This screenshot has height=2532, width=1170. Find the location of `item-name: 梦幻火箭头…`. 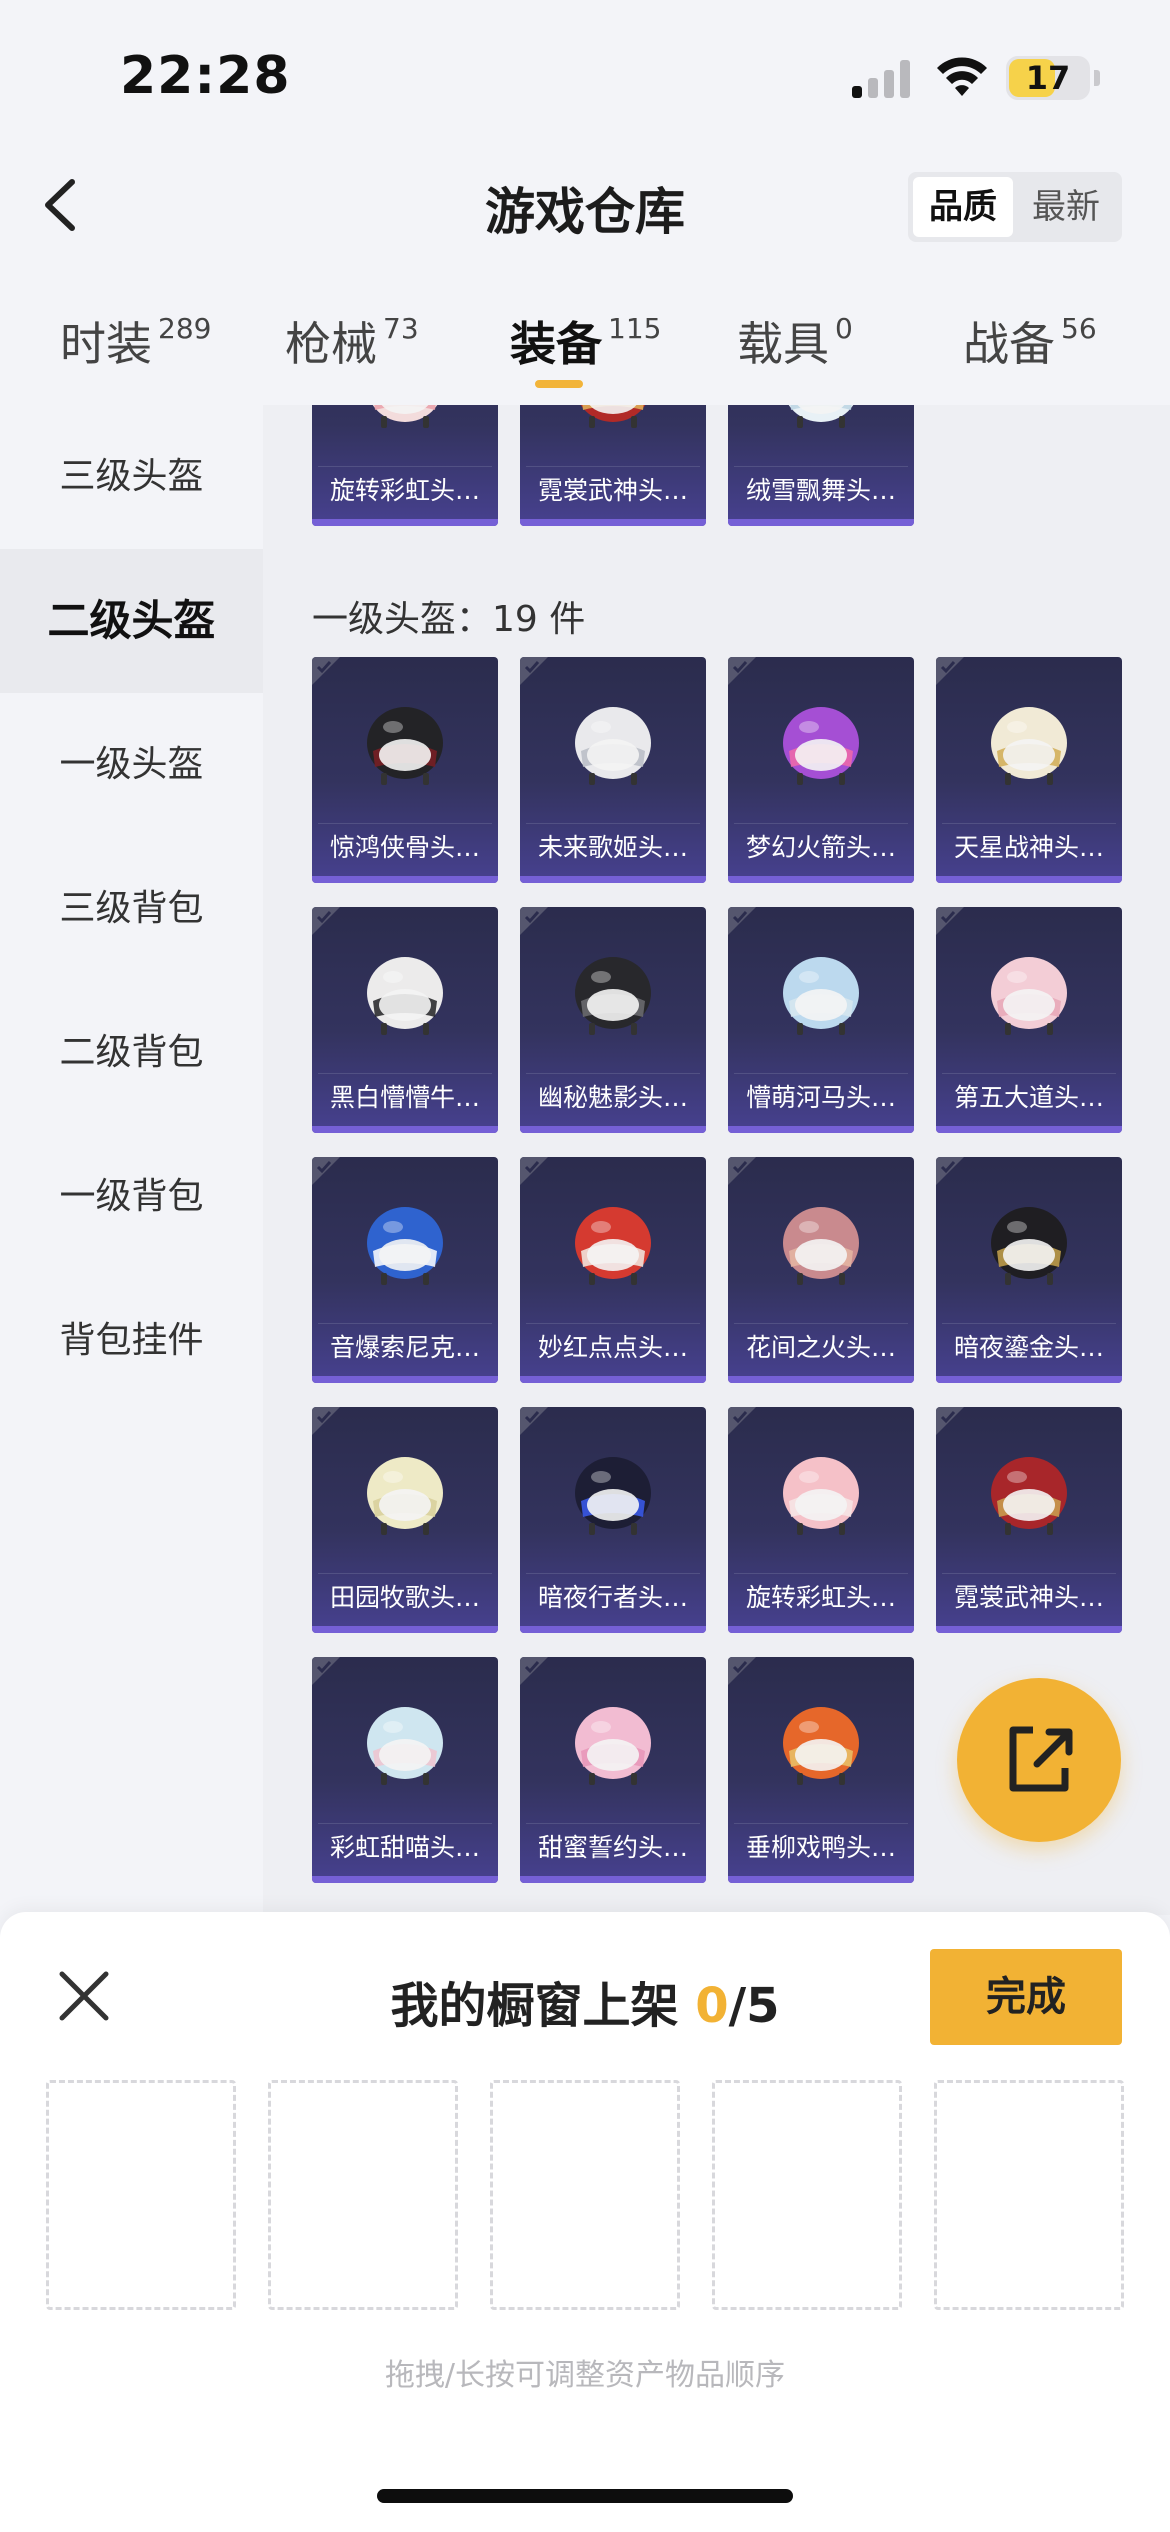

item-name: 梦幻火箭头… is located at coordinates (821, 847).